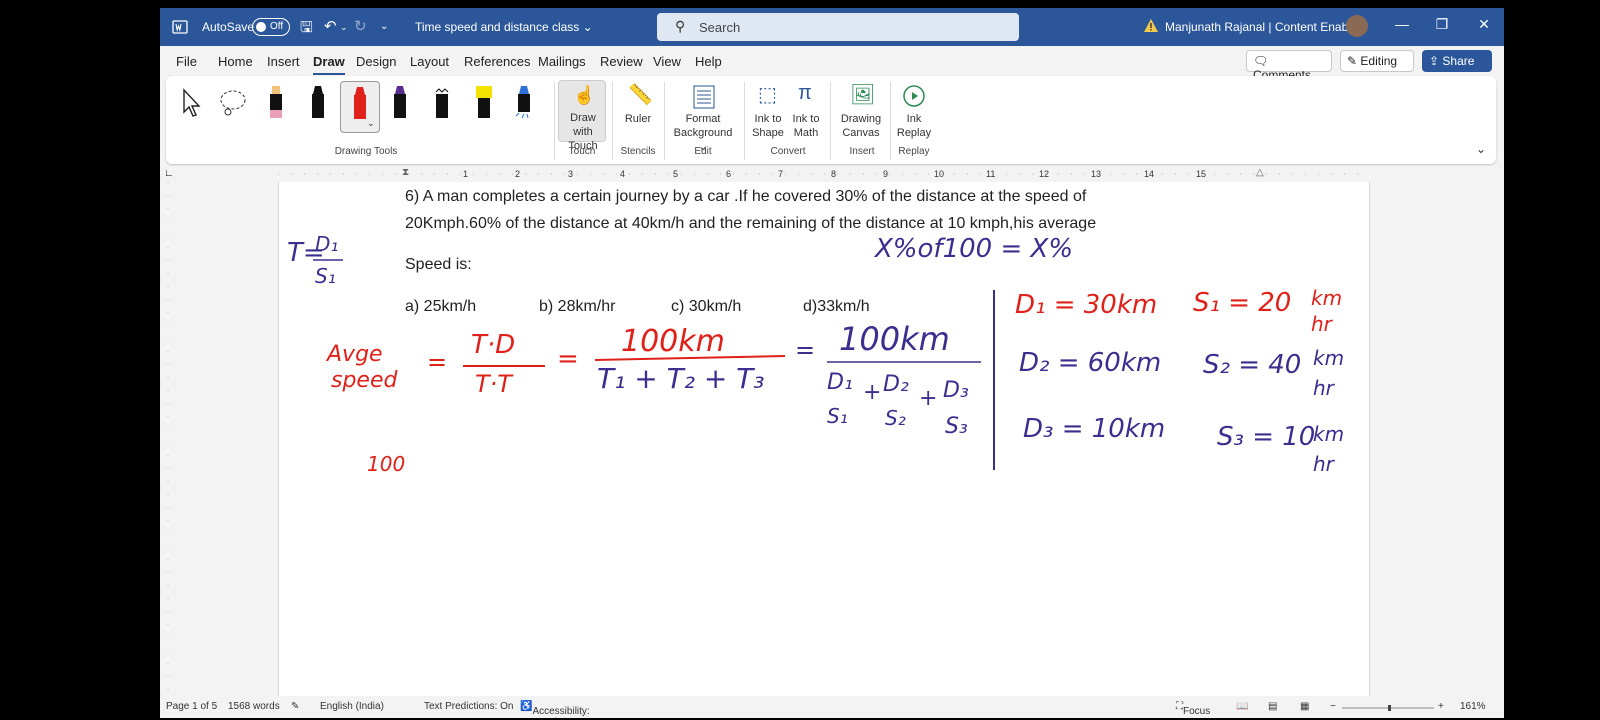  What do you see at coordinates (504, 27) in the screenshot?
I see `document-title: Time speed and distance class ⌄` at bounding box center [504, 27].